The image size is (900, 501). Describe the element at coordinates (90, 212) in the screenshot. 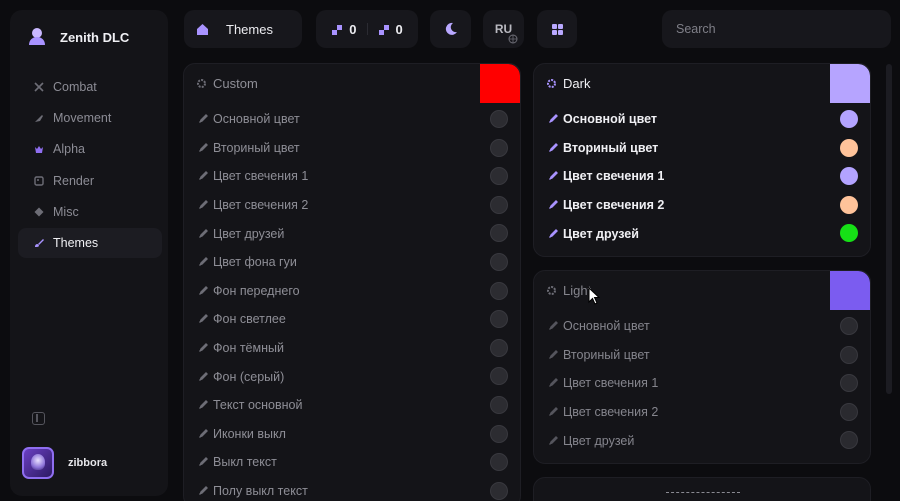

I see `sidebar-item-misc: Misc` at that location.